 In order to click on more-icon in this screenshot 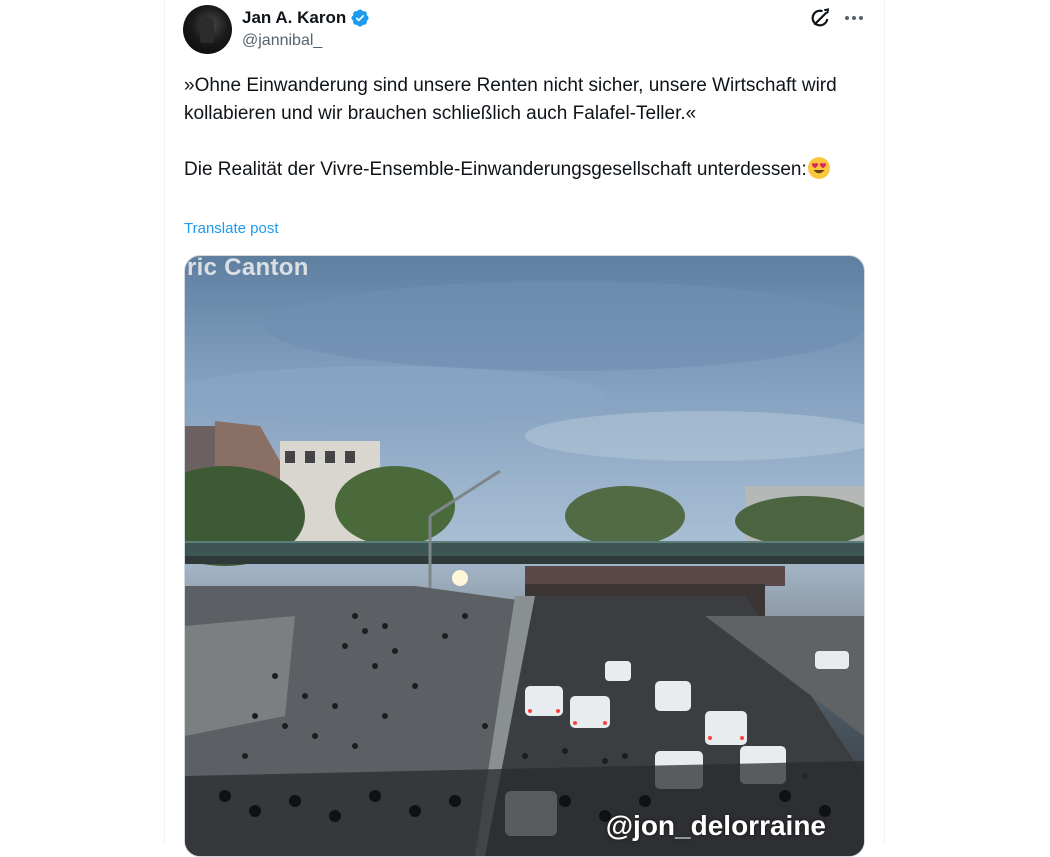, I will do `click(854, 18)`.